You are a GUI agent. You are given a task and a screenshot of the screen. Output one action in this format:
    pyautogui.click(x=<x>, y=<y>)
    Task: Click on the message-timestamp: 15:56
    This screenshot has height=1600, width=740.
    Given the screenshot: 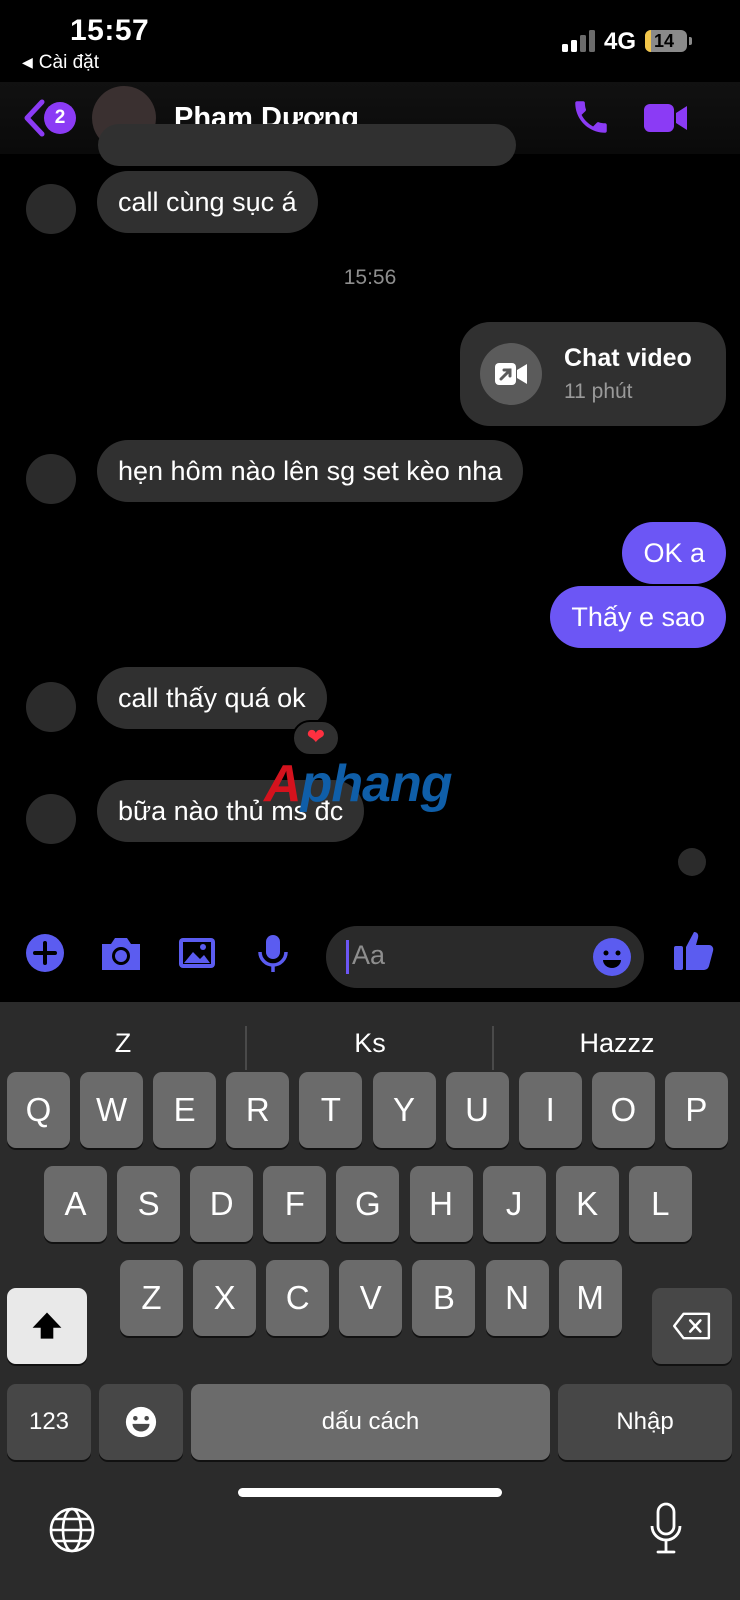 What is the action you would take?
    pyautogui.click(x=370, y=277)
    